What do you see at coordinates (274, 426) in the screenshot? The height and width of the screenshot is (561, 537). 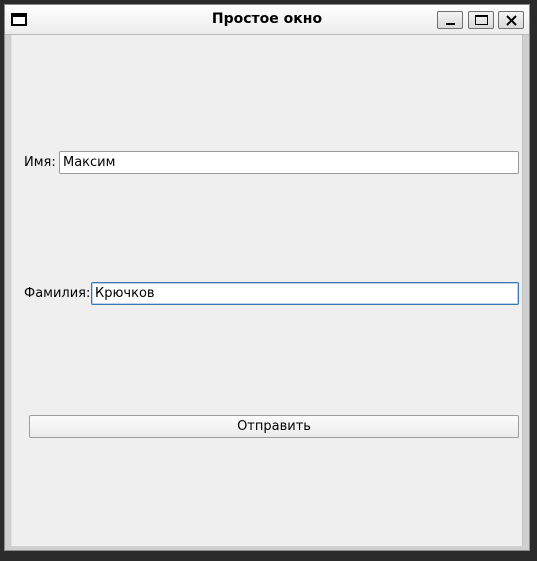 I see `submit-button: Отправить` at bounding box center [274, 426].